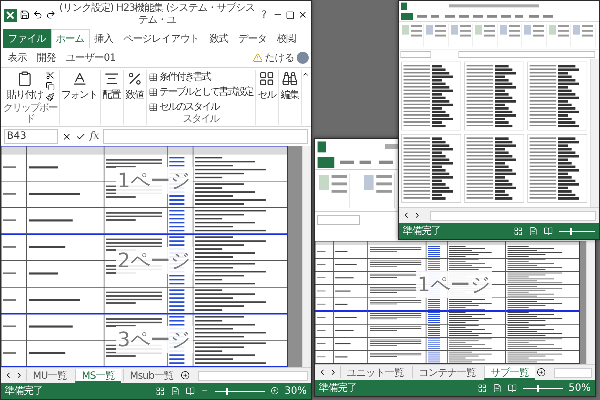  Describe the element at coordinates (67, 137) in the screenshot. I see `cancel-icon` at that location.